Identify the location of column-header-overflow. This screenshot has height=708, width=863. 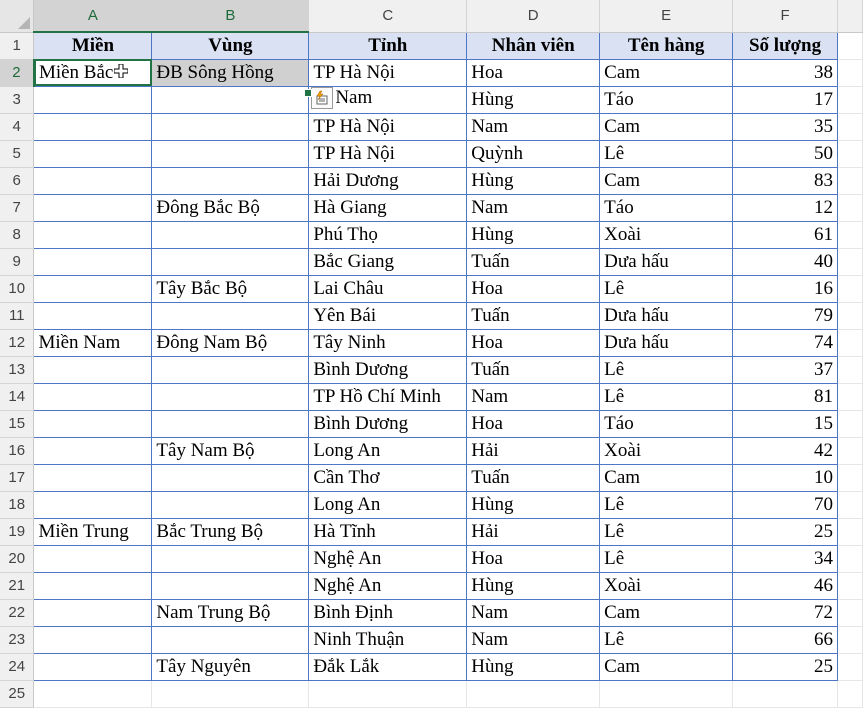
(850, 16).